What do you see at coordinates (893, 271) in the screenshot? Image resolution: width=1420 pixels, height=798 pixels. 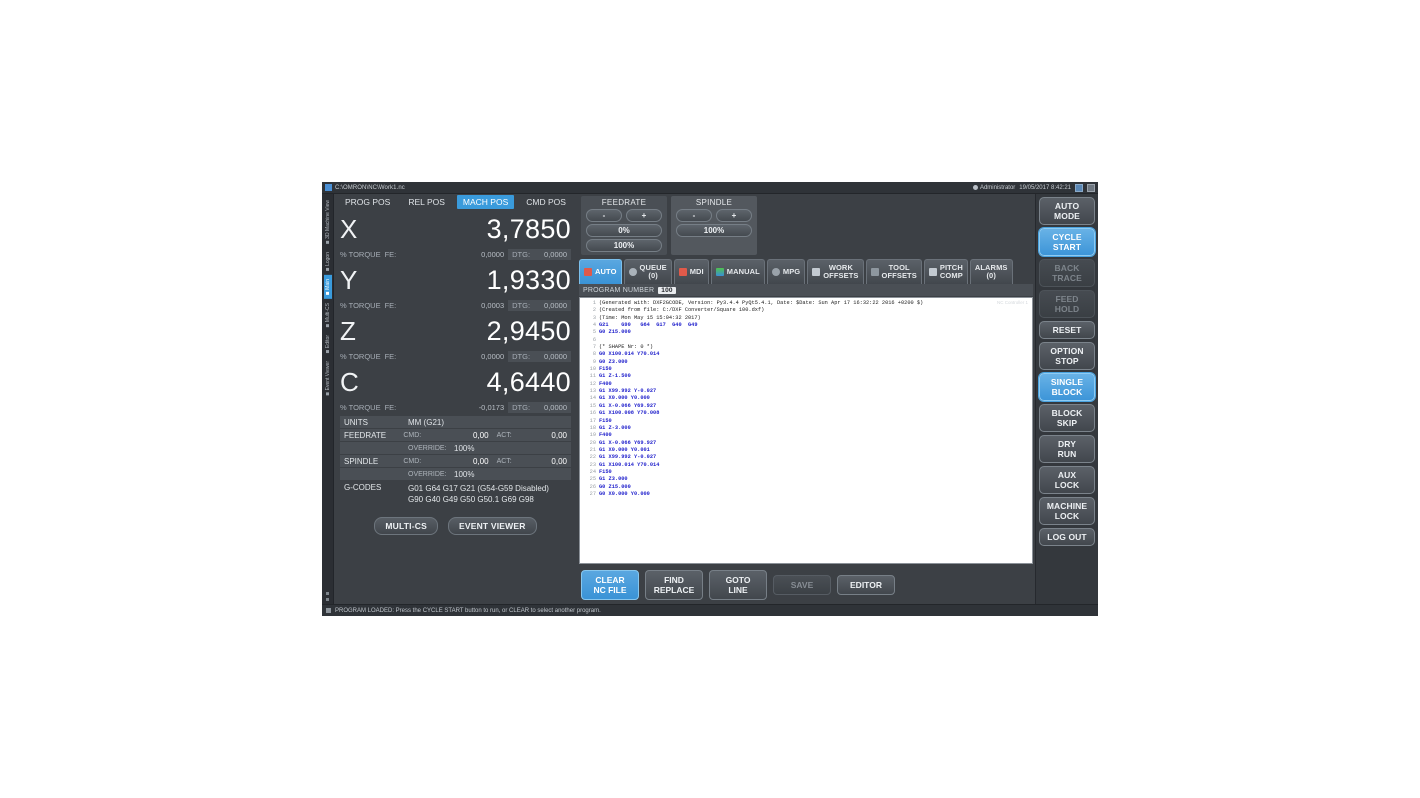 I see `tab-tool-offsets: TOOL OFFSETS` at bounding box center [893, 271].